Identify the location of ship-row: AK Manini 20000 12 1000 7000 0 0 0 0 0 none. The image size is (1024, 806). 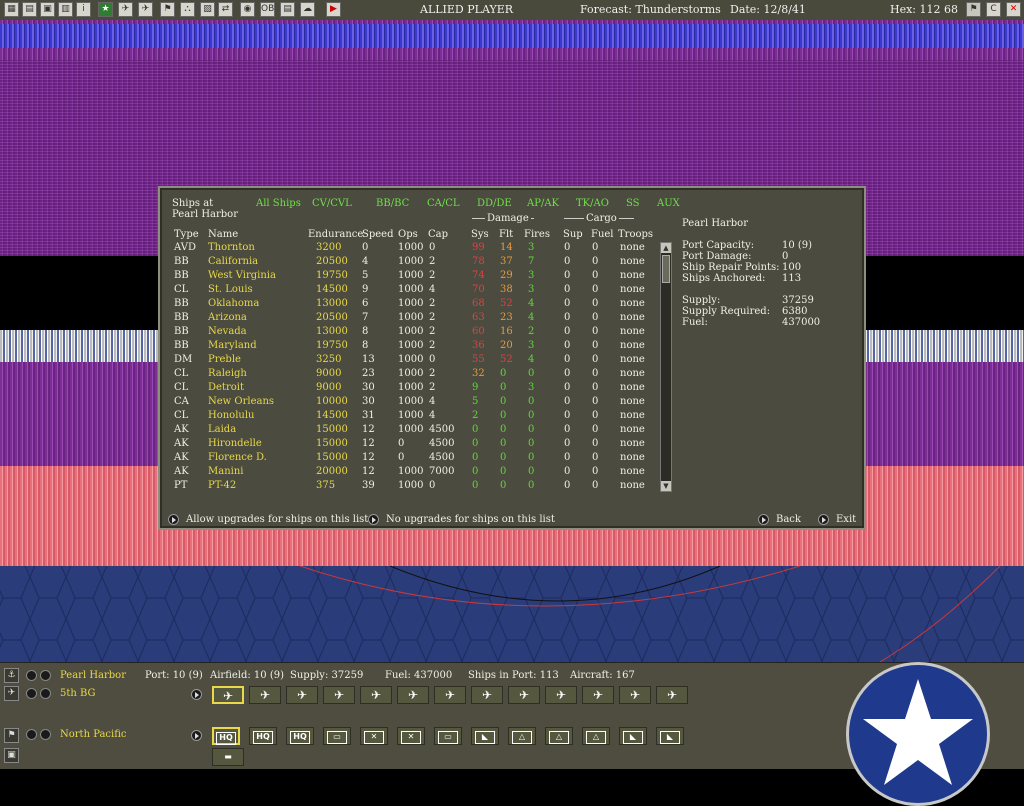
(417, 473).